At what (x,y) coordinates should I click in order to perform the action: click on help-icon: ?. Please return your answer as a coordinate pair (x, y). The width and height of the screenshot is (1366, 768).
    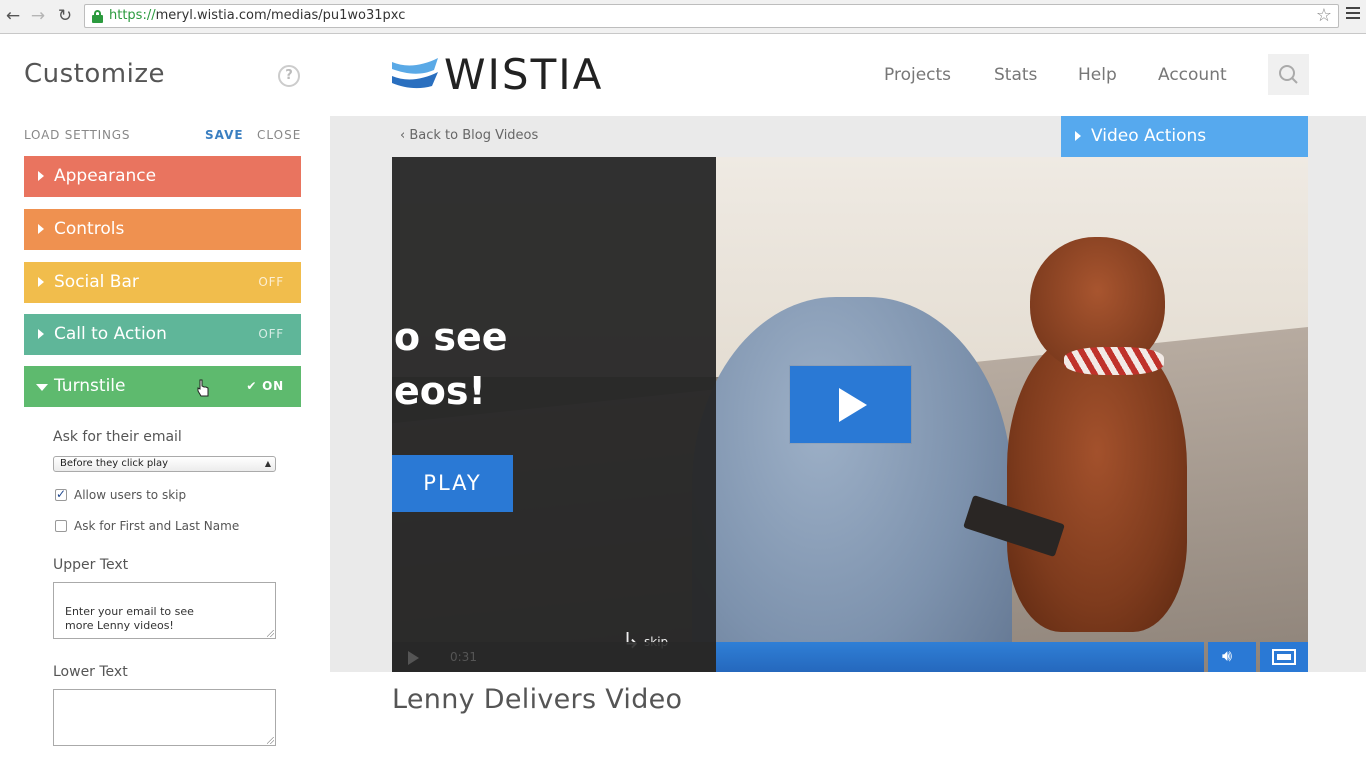
    Looking at the image, I should click on (289, 76).